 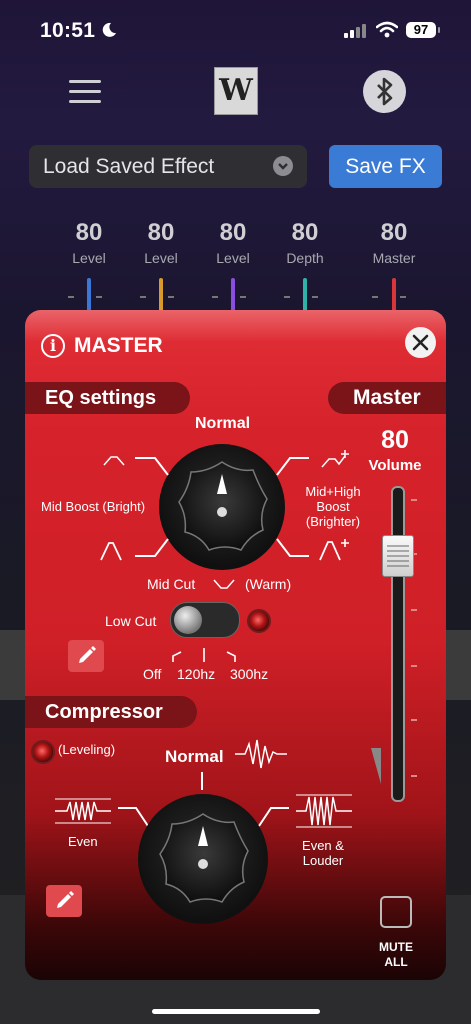 What do you see at coordinates (387, 398) in the screenshot?
I see `master-heading: Master` at bounding box center [387, 398].